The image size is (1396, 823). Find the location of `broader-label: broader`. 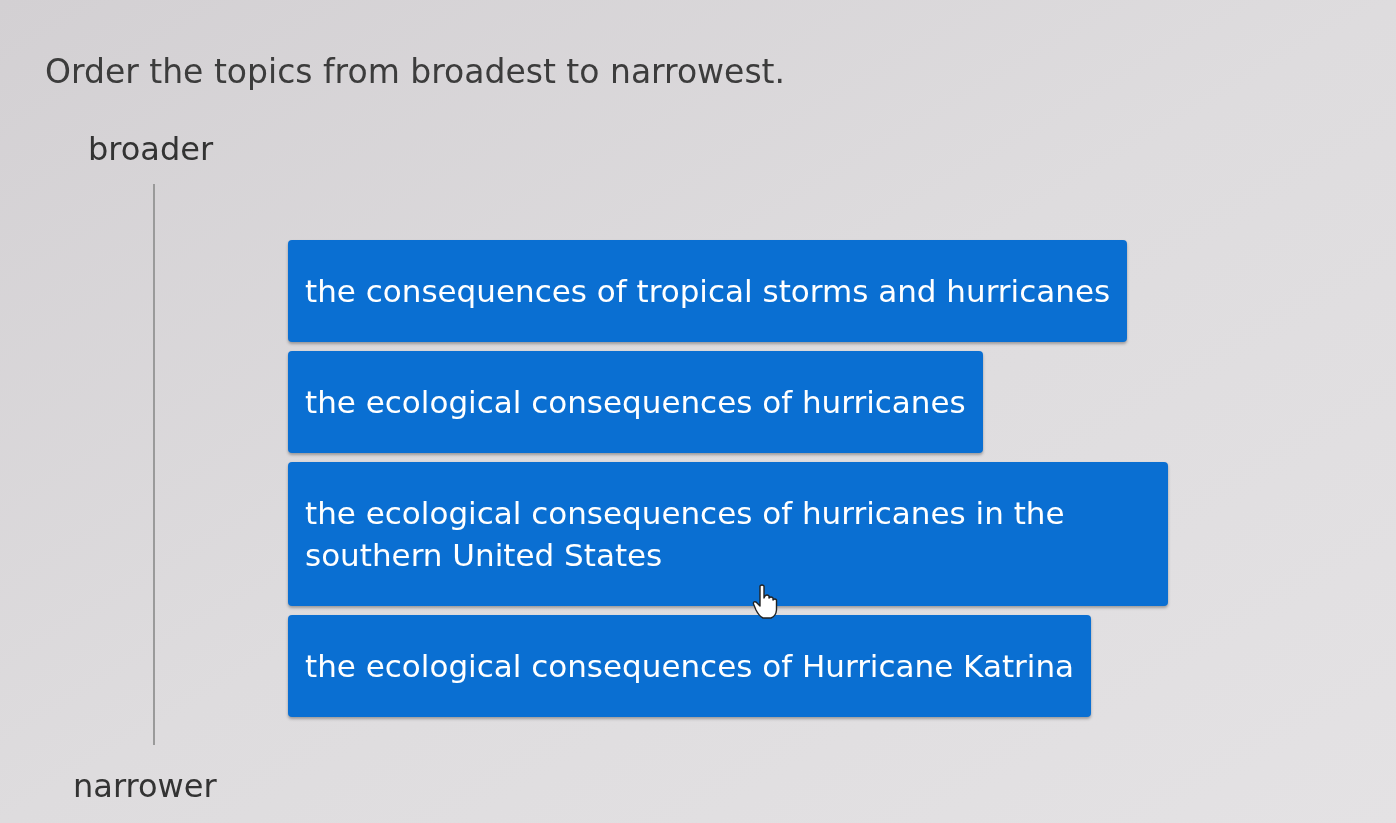

broader-label: broader is located at coordinates (151, 149).